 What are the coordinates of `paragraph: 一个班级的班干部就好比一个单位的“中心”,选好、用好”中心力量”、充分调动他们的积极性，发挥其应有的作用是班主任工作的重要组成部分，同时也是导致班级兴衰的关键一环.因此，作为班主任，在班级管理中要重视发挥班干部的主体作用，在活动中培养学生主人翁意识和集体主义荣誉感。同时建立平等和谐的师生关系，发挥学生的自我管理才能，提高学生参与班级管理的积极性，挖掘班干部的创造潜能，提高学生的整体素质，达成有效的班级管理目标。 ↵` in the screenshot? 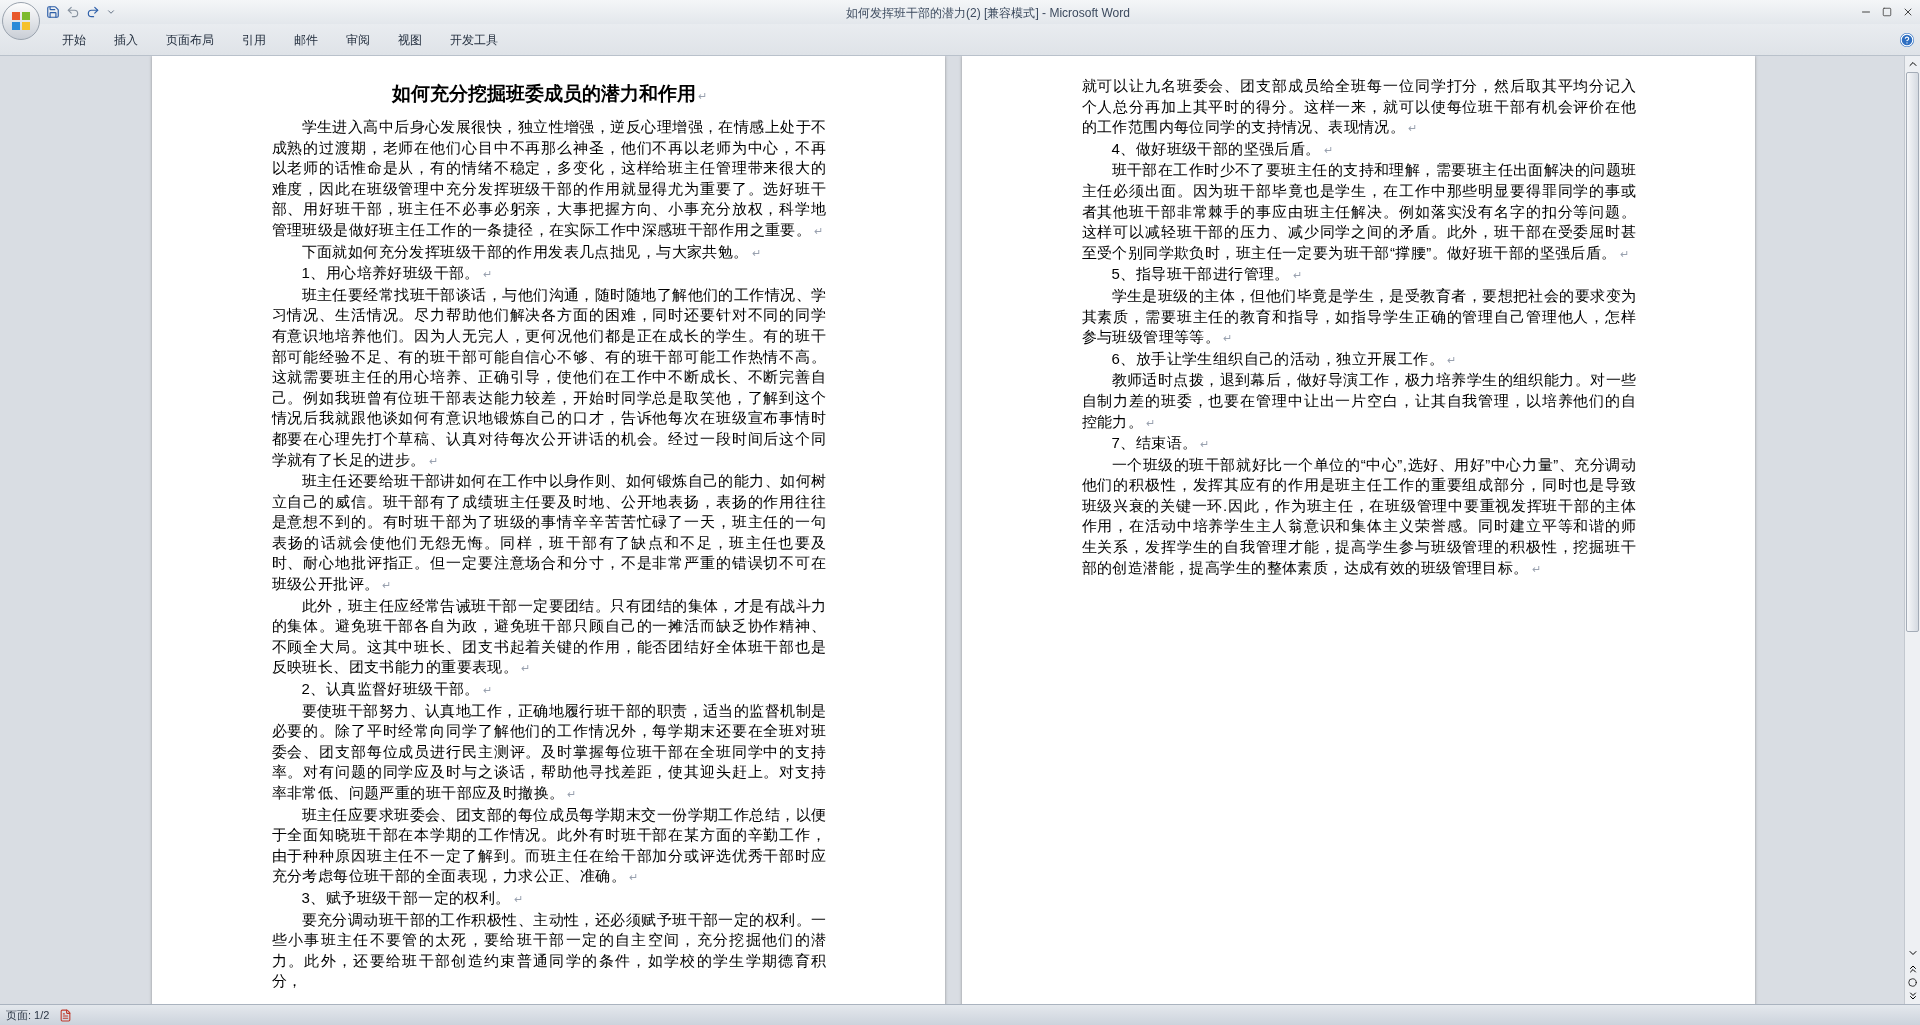 It's located at (1359, 516).